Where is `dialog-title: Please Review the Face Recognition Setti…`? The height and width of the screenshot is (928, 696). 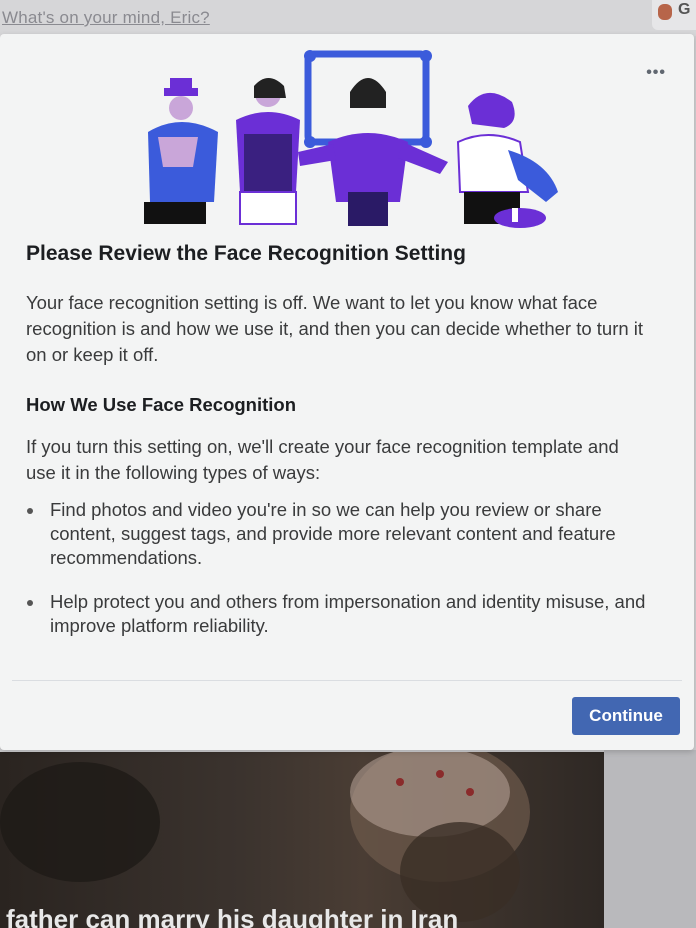
dialog-title: Please Review the Face Recognition Setti… is located at coordinates (246, 253).